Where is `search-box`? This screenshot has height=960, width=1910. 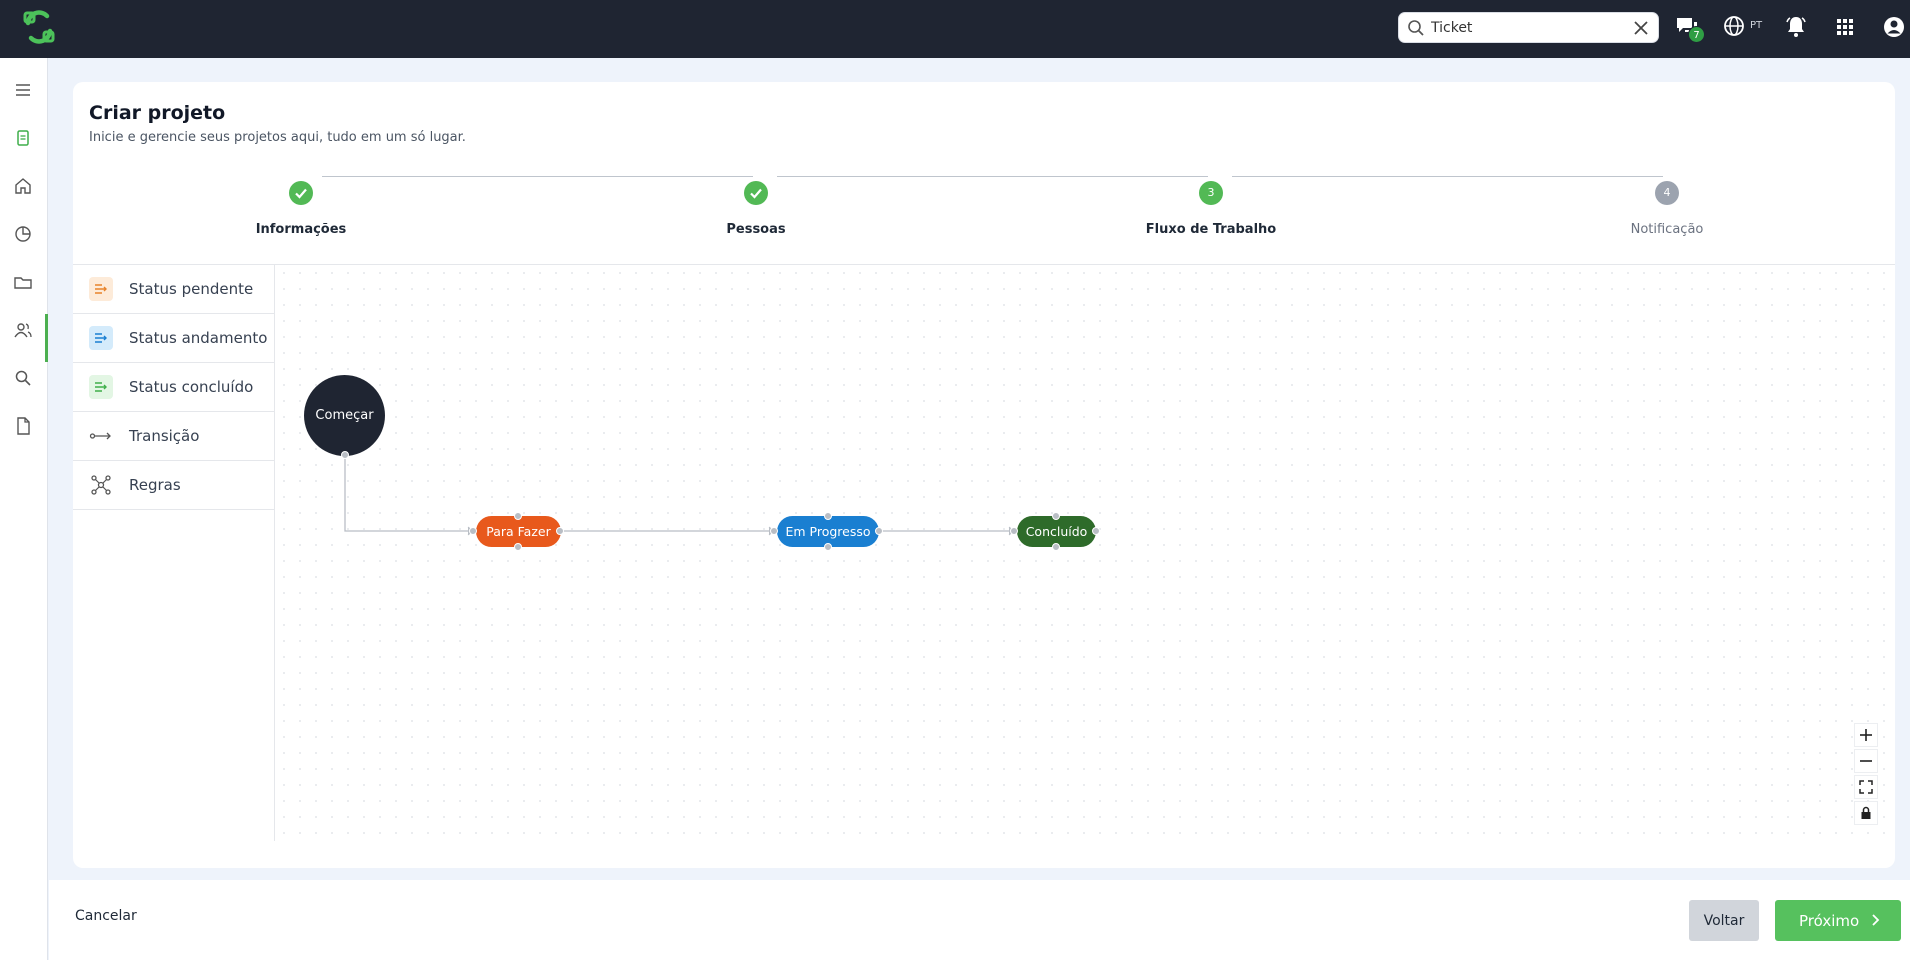 search-box is located at coordinates (1528, 27).